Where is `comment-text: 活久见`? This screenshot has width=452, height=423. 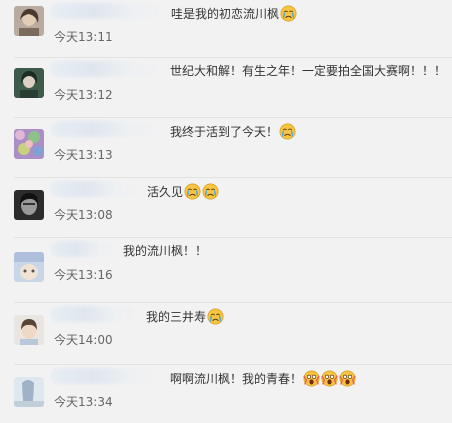 comment-text: 活久见 is located at coordinates (183, 191).